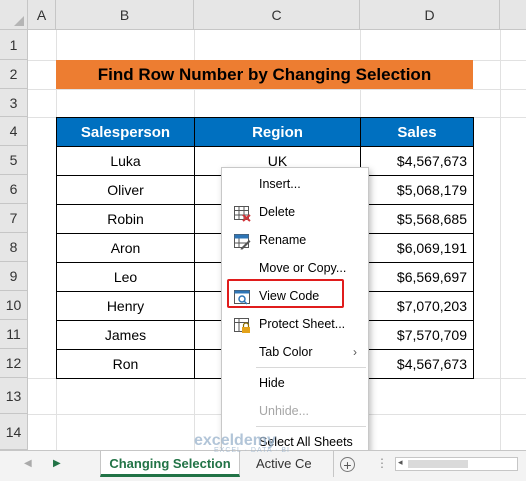 The width and height of the screenshot is (526, 481). I want to click on row-header-5: 5, so click(14, 160).